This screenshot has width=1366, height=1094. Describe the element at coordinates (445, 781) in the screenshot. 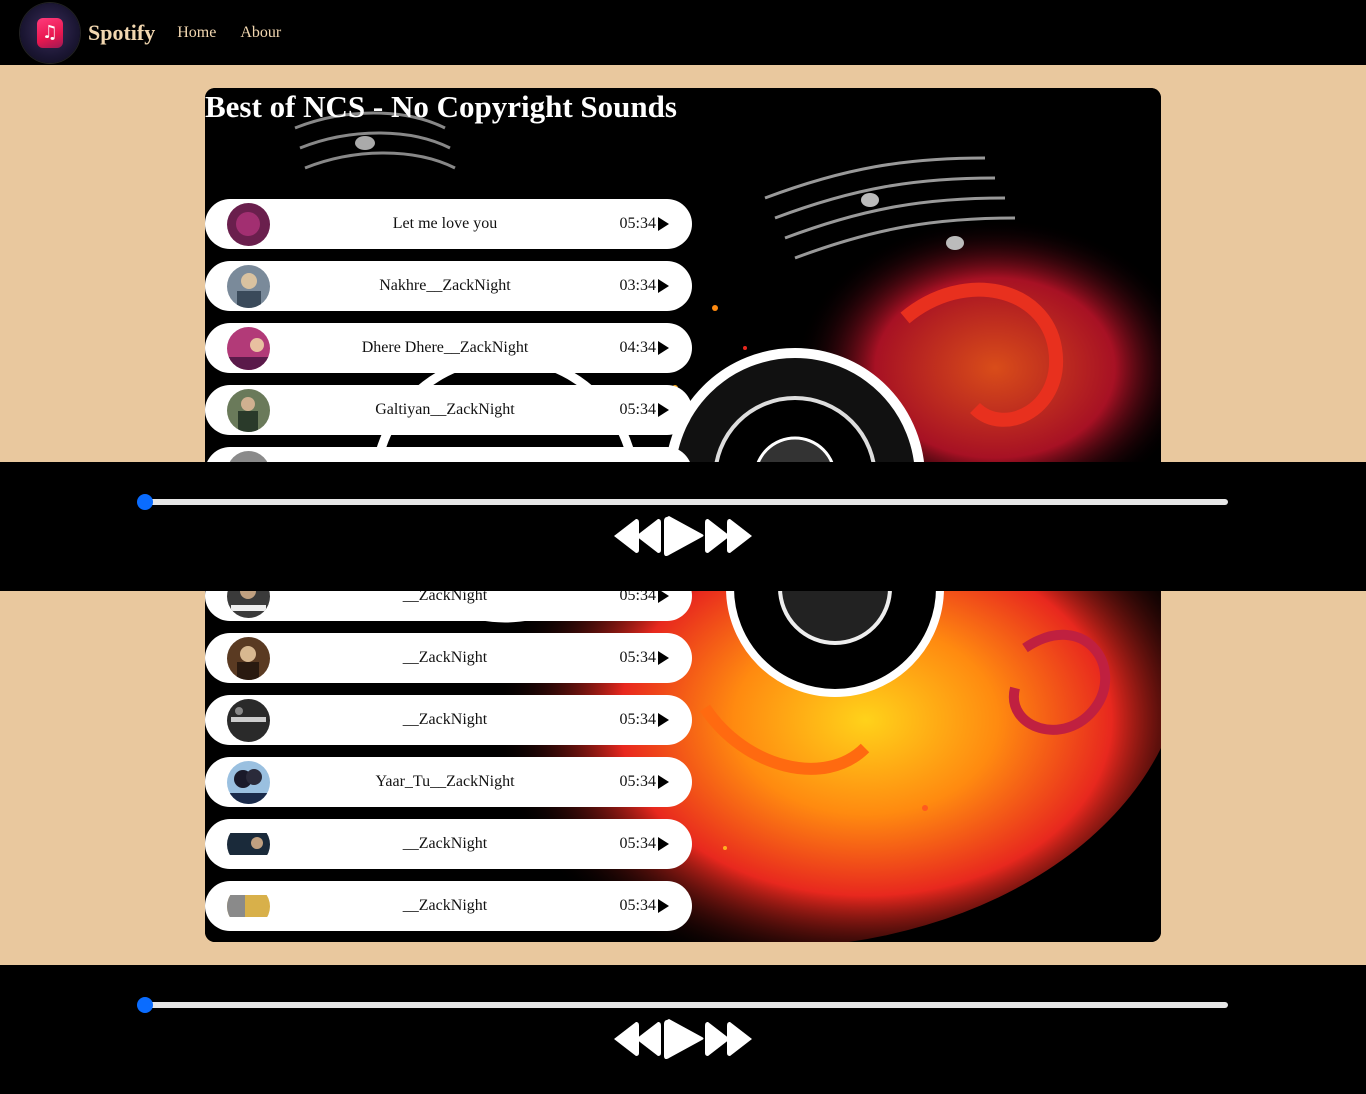

I see `song-name: Yaar_Tu__ZackNight` at that location.